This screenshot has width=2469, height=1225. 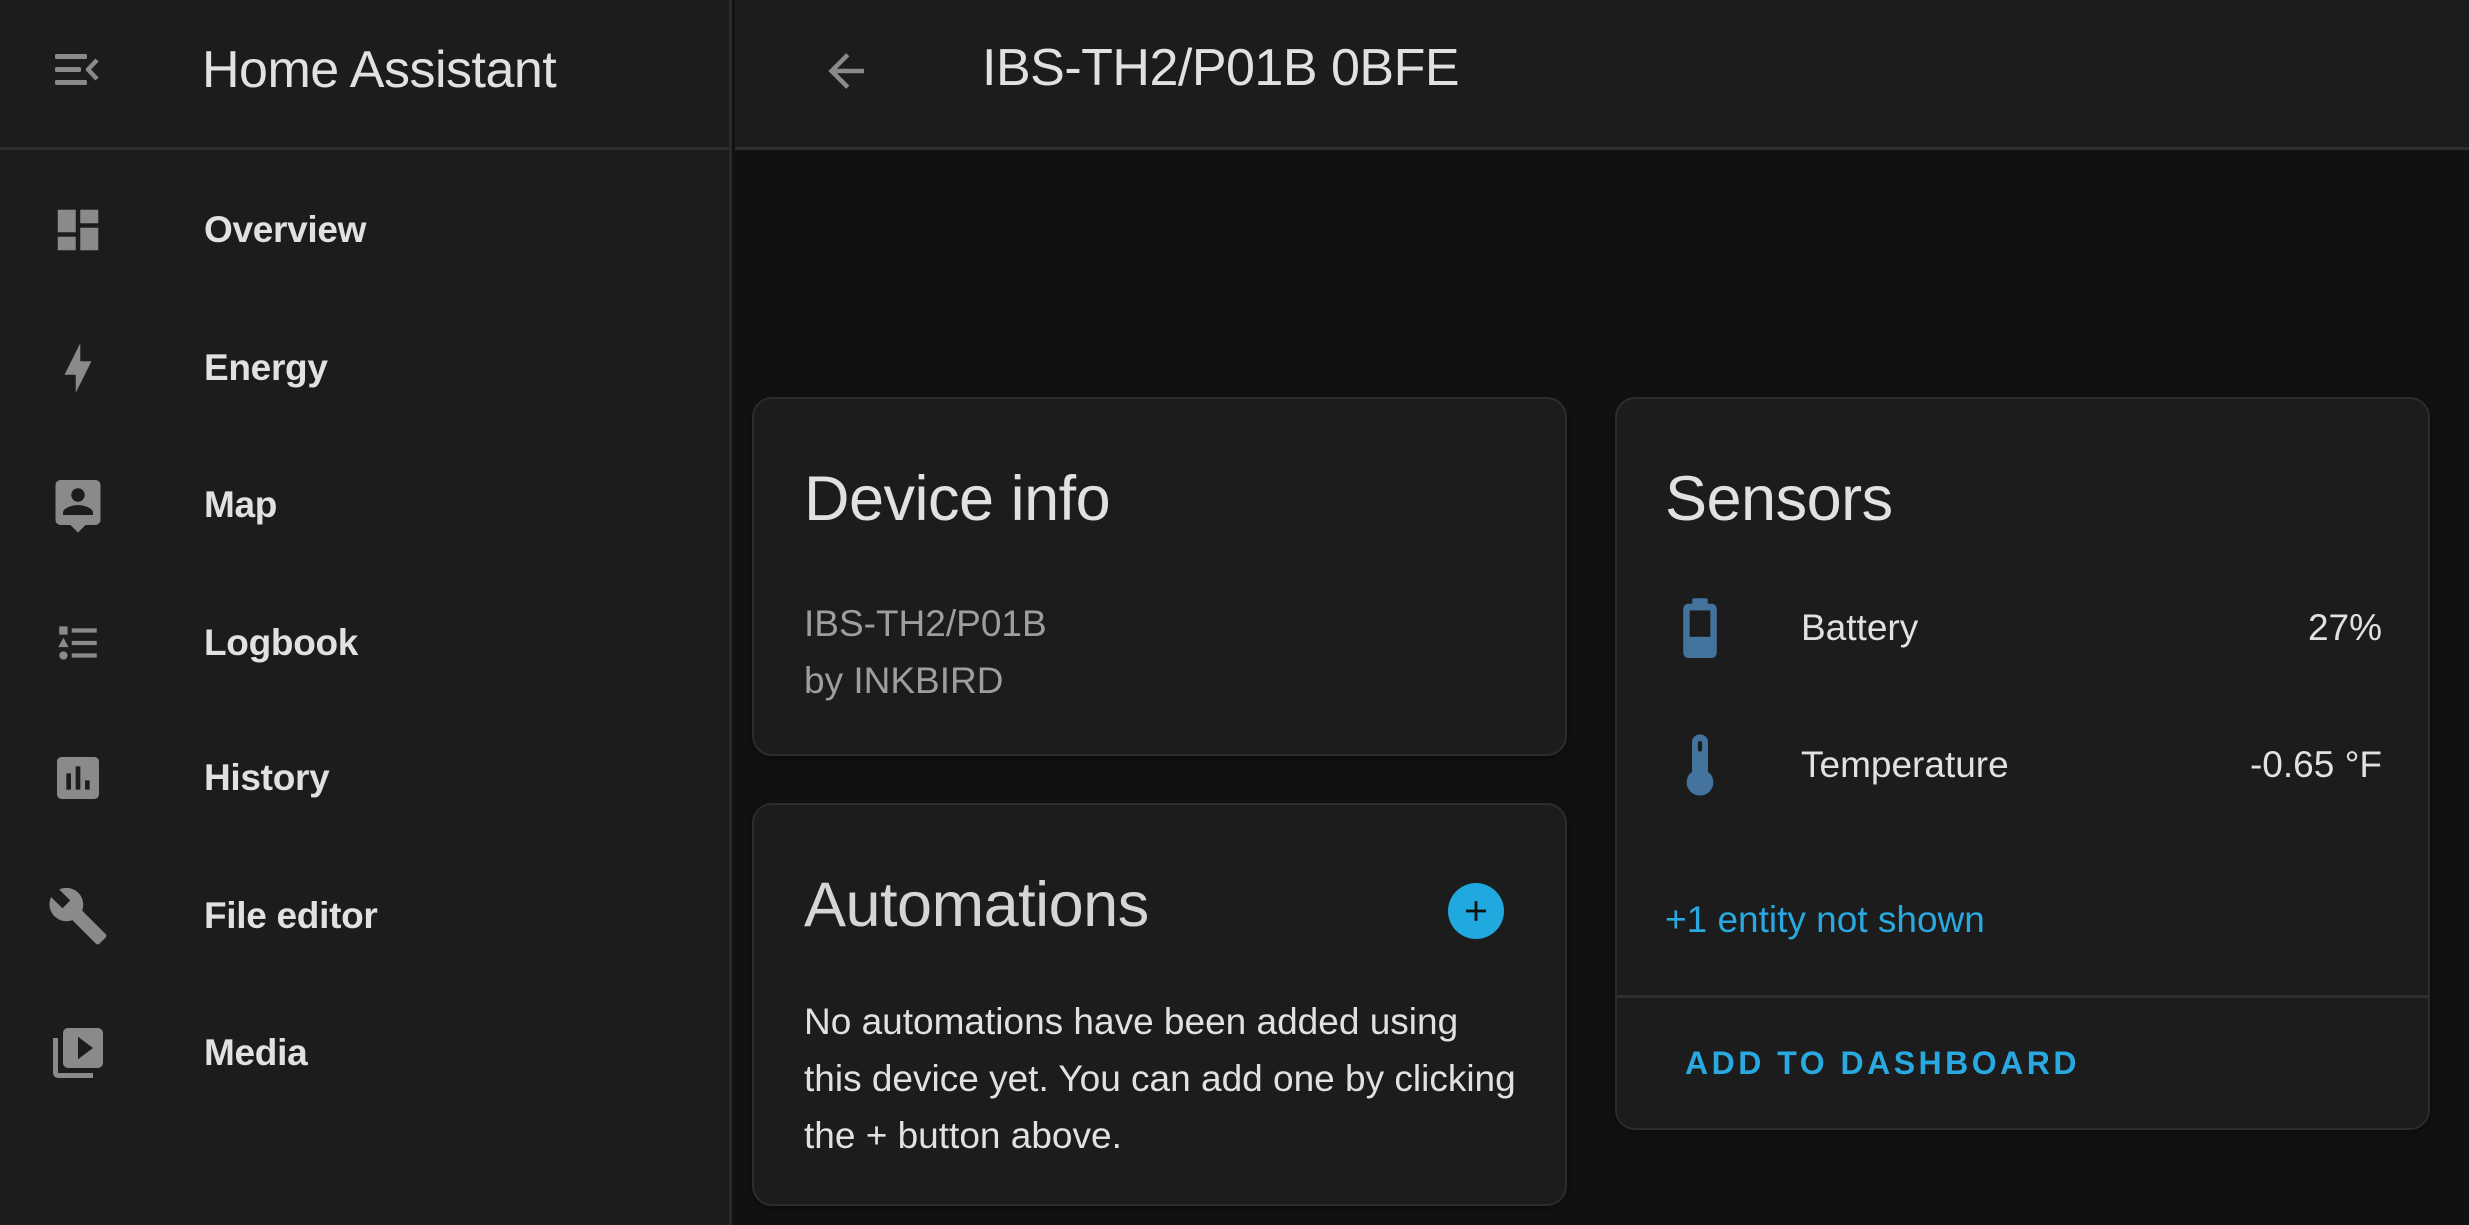 What do you see at coordinates (1860, 627) in the screenshot?
I see `sensor-name: Battery` at bounding box center [1860, 627].